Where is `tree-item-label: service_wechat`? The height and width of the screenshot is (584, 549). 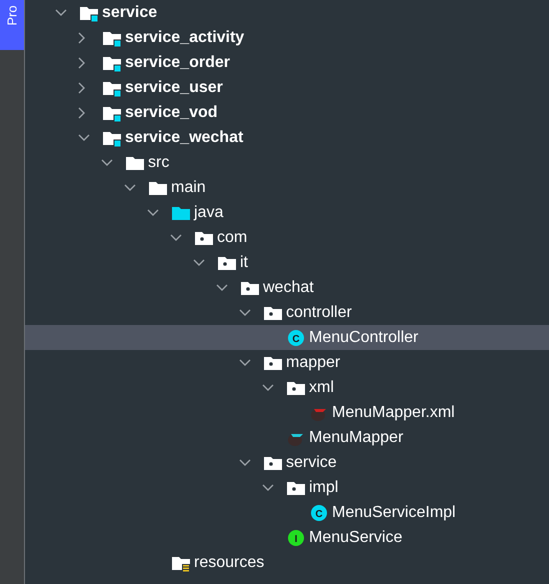
tree-item-label: service_wechat is located at coordinates (184, 137).